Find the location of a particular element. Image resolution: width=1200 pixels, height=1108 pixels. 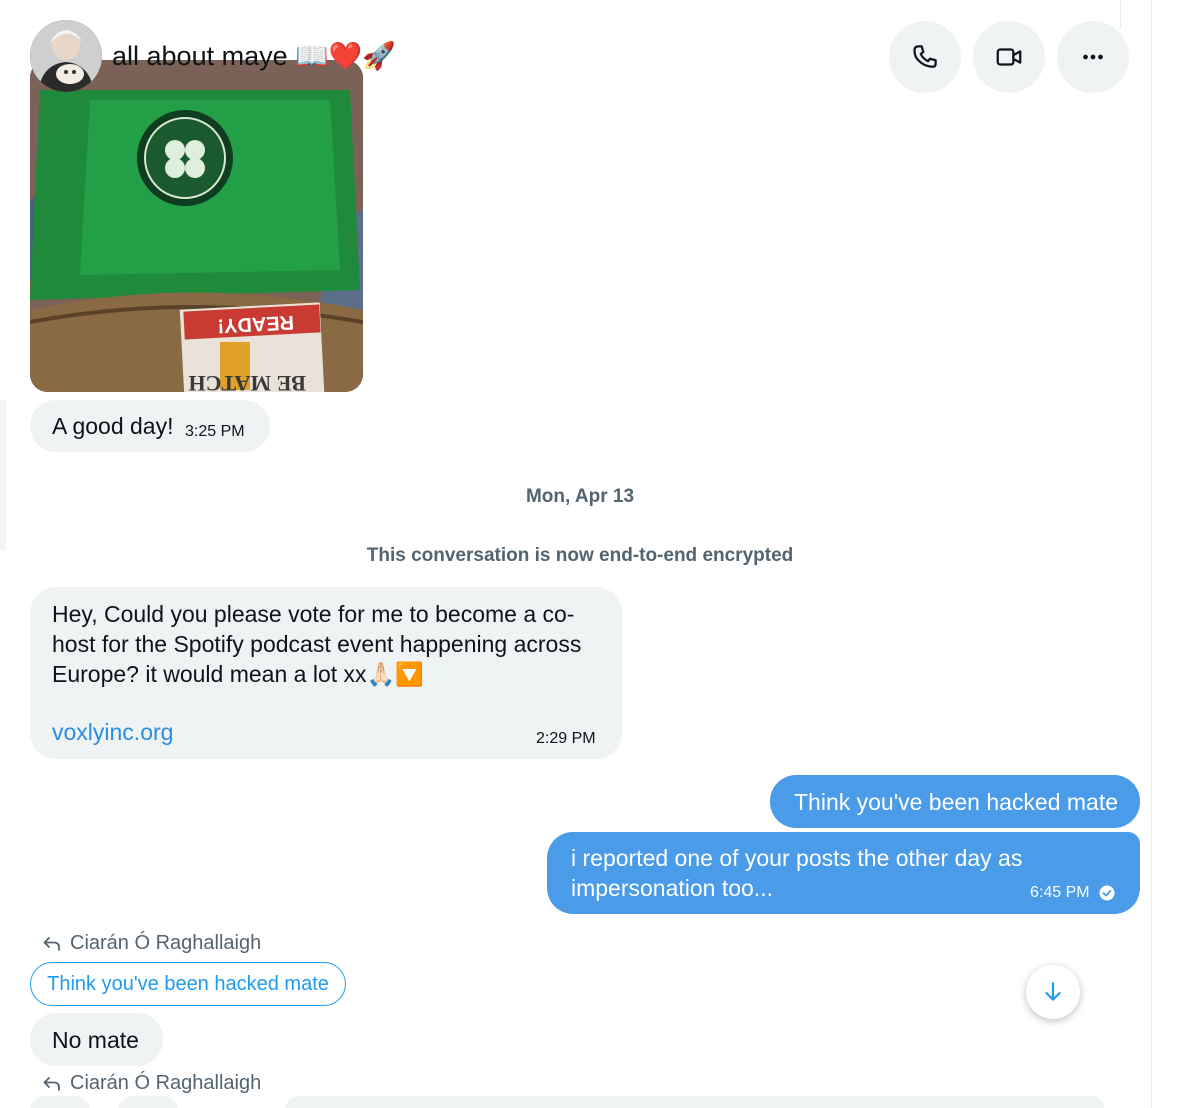

video-call-button is located at coordinates (1009, 57).